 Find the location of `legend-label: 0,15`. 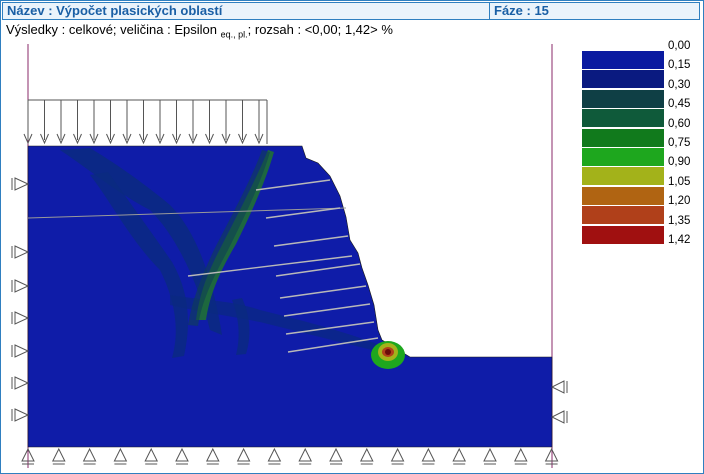

legend-label: 0,15 is located at coordinates (679, 65).